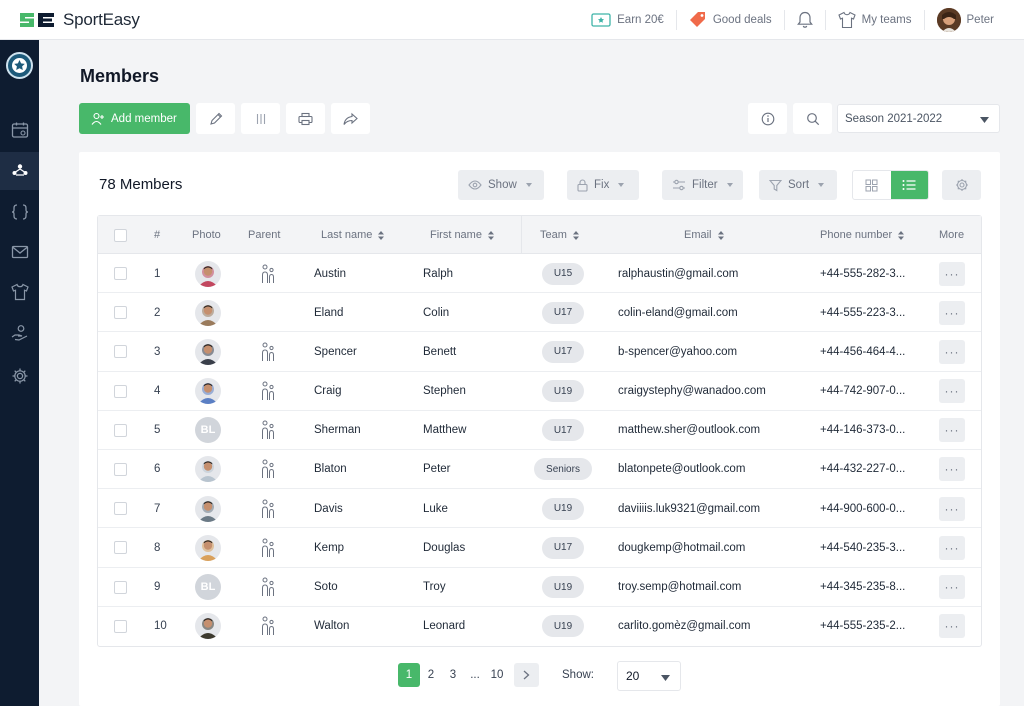 Image resolution: width=1024 pixels, height=706 pixels. What do you see at coordinates (431, 675) in the screenshot?
I see `page-button: 2` at bounding box center [431, 675].